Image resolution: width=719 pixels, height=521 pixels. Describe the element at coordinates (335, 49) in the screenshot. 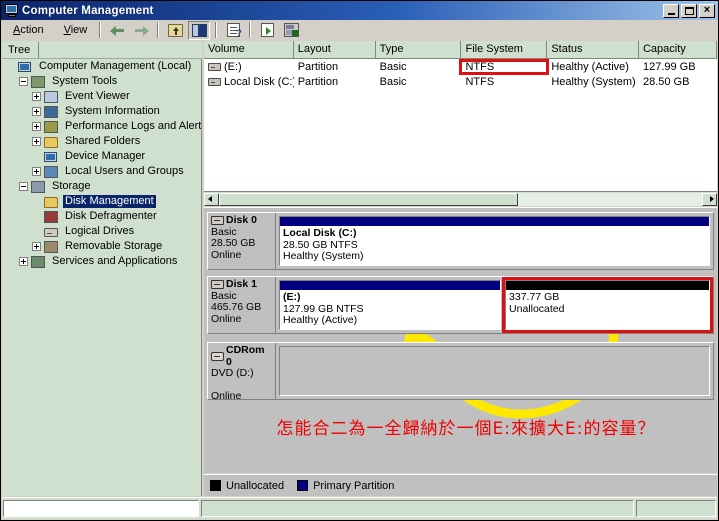

I see `column-header-layout: Layout` at that location.